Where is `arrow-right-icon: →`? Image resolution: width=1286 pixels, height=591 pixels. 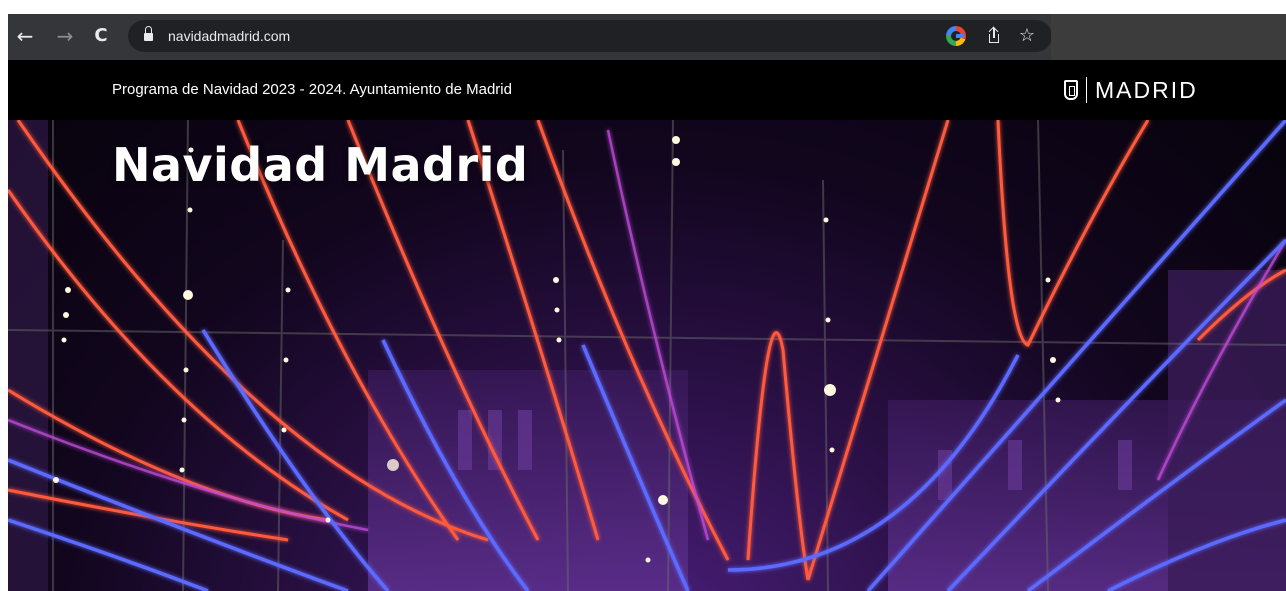 arrow-right-icon: → is located at coordinates (65, 36).